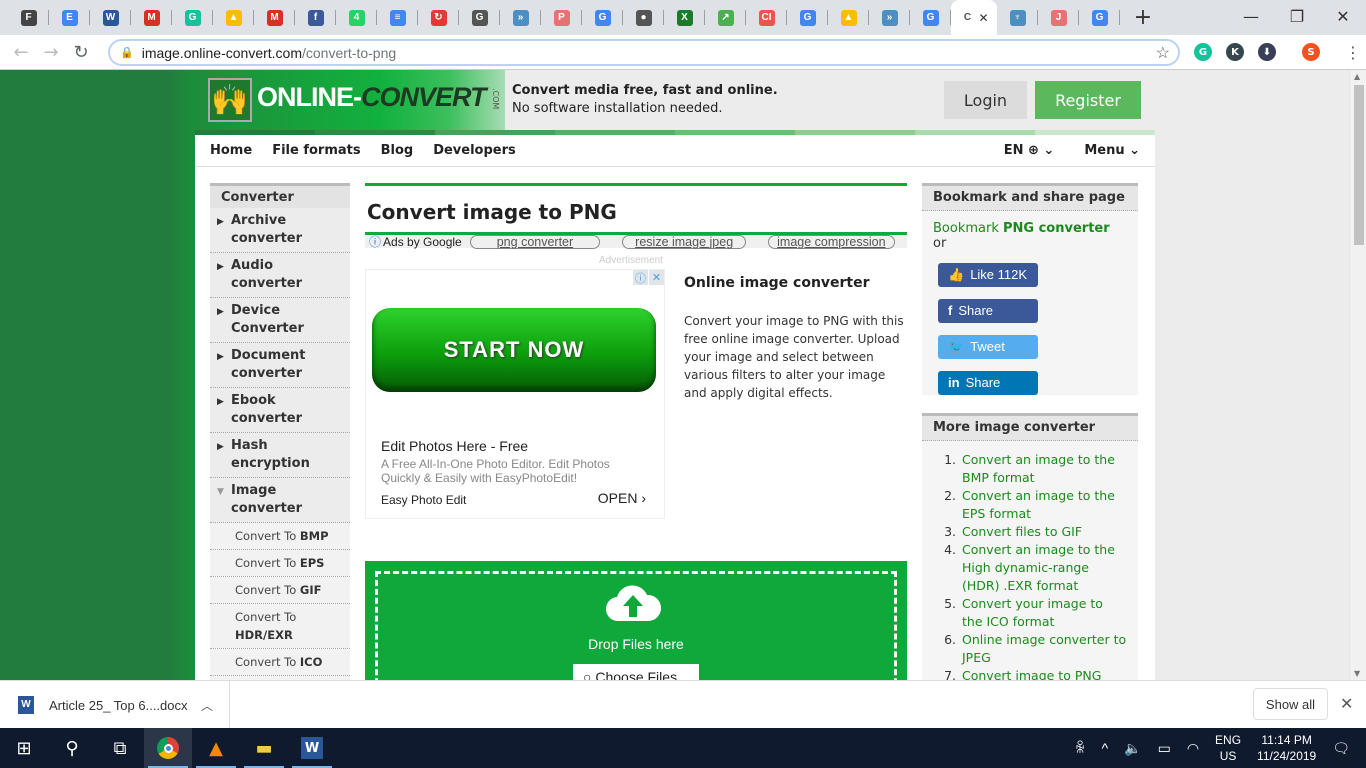 The height and width of the screenshot is (768, 1366). Describe the element at coordinates (1251, 16) in the screenshot. I see `minimize-button: —` at that location.